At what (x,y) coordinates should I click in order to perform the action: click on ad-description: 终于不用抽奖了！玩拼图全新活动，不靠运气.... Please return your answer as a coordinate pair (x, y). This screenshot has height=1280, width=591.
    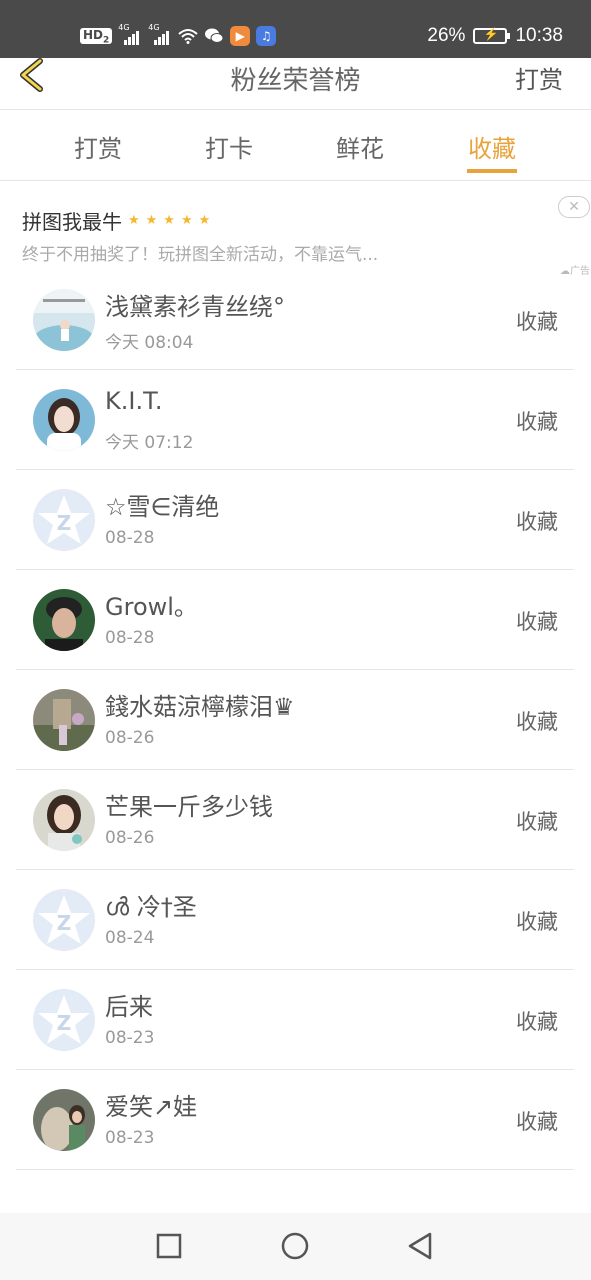
    Looking at the image, I should click on (200, 255).